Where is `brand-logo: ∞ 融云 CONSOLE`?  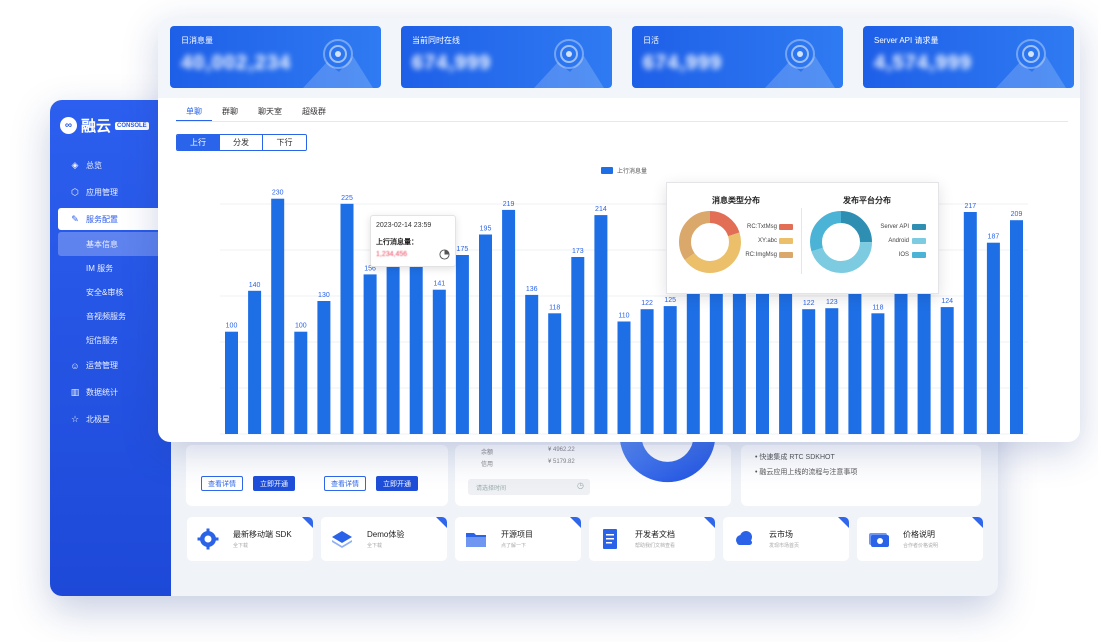
brand-logo: ∞ 融云 CONSOLE is located at coordinates (104, 125).